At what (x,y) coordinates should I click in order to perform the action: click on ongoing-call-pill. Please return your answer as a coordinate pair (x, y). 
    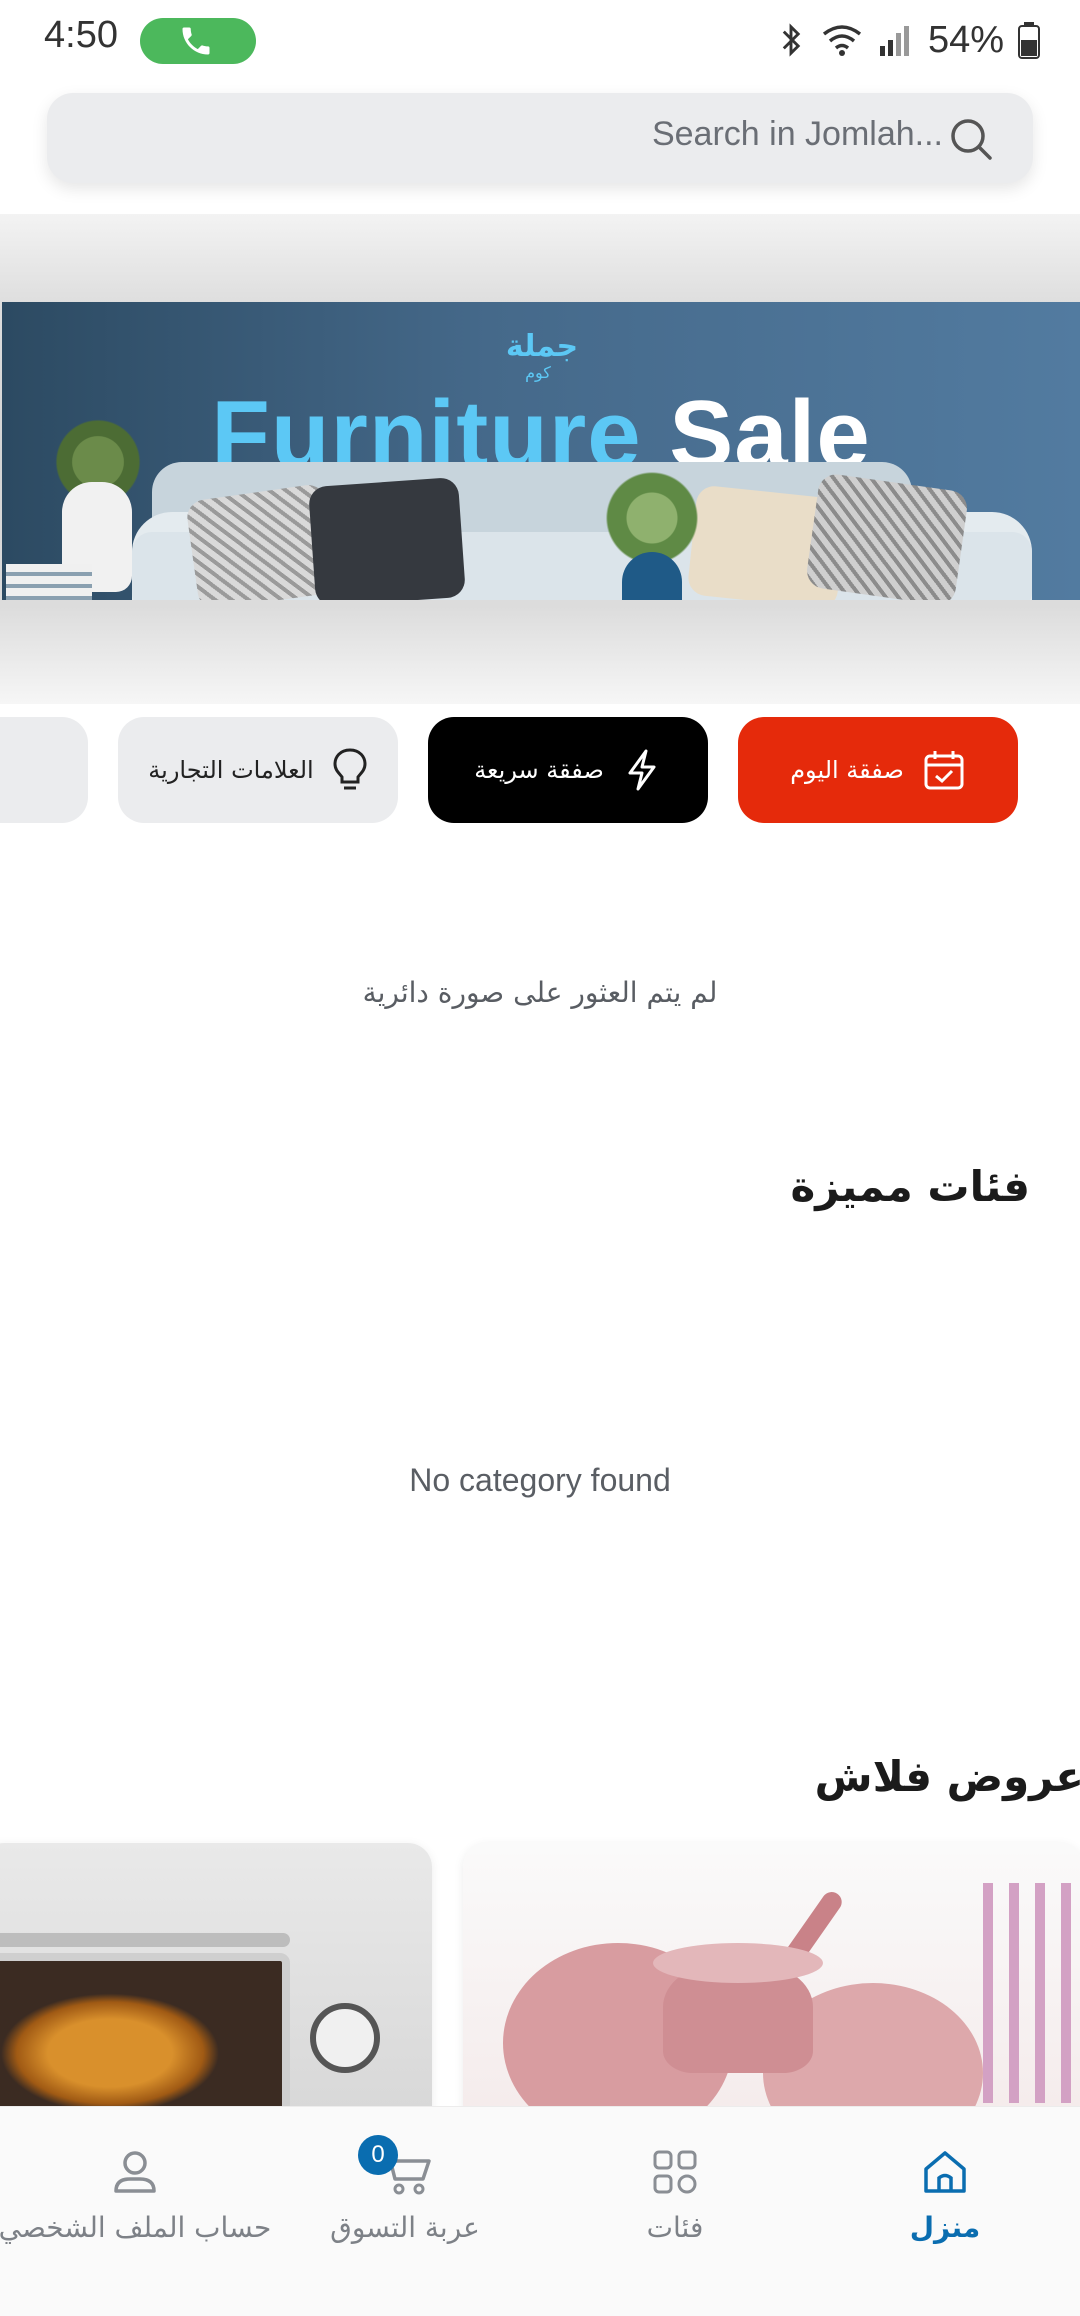
    Looking at the image, I should click on (198, 41).